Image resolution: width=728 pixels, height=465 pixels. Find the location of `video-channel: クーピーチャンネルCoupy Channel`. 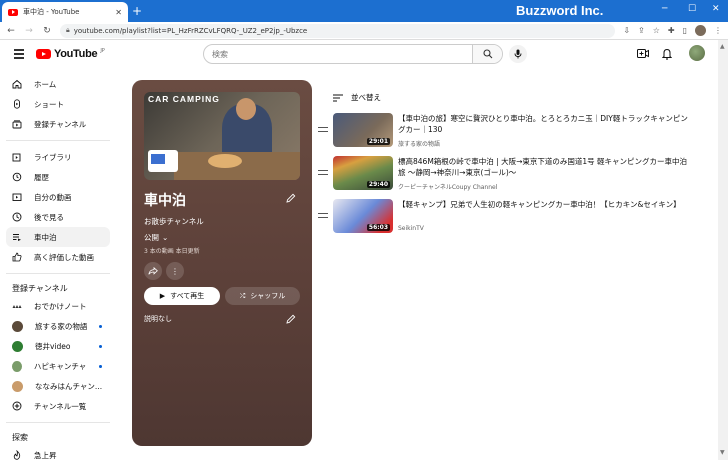

video-channel: クーピーチャンネルCoupy Channel is located at coordinates (447, 186).